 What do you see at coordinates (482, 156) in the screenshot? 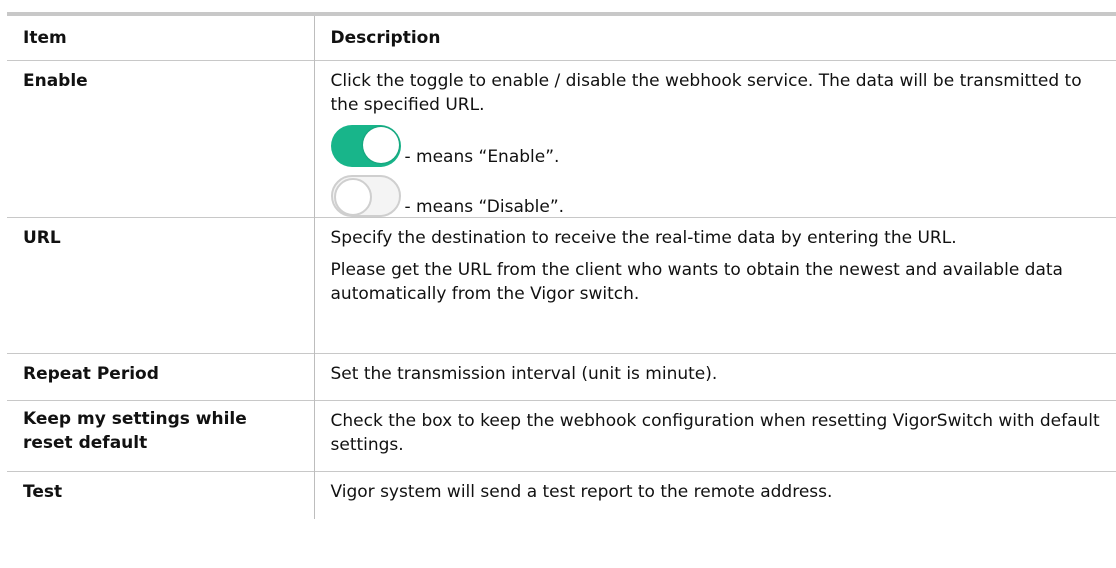
I see `toggle-on-caption: - means “Enable”.` at bounding box center [482, 156].